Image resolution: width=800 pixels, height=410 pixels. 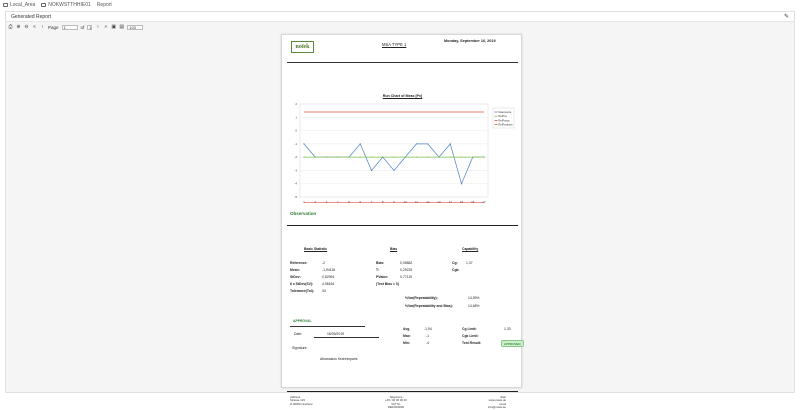 What do you see at coordinates (474, 306) in the screenshot?
I see `var-rep-bias-value: 14,68%` at bounding box center [474, 306].